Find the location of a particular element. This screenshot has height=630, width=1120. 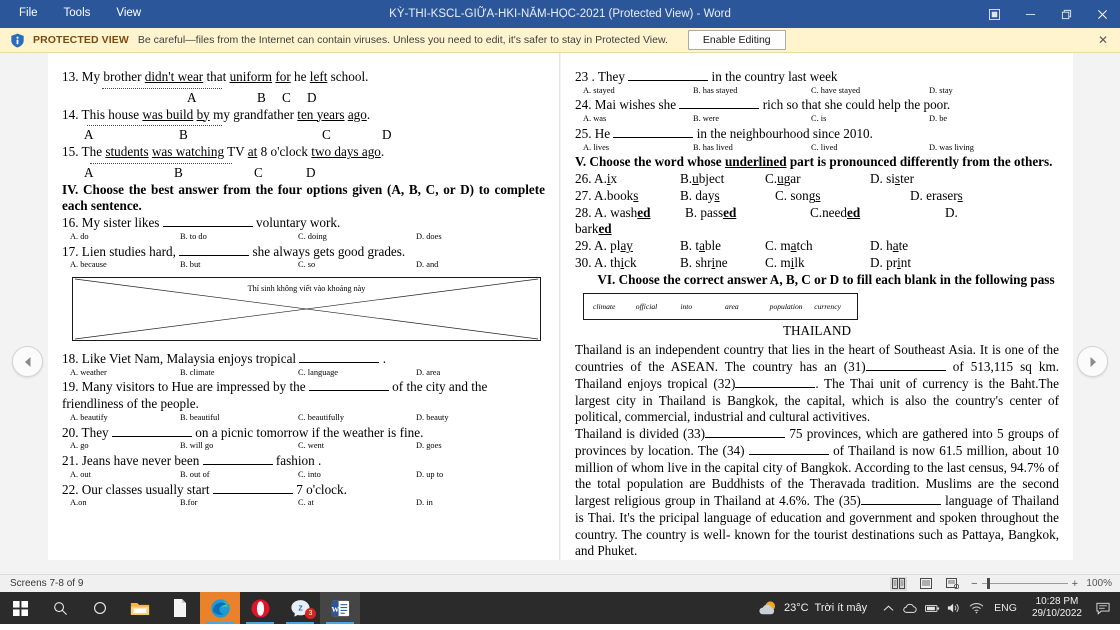

next-page-button is located at coordinates (1092, 361).